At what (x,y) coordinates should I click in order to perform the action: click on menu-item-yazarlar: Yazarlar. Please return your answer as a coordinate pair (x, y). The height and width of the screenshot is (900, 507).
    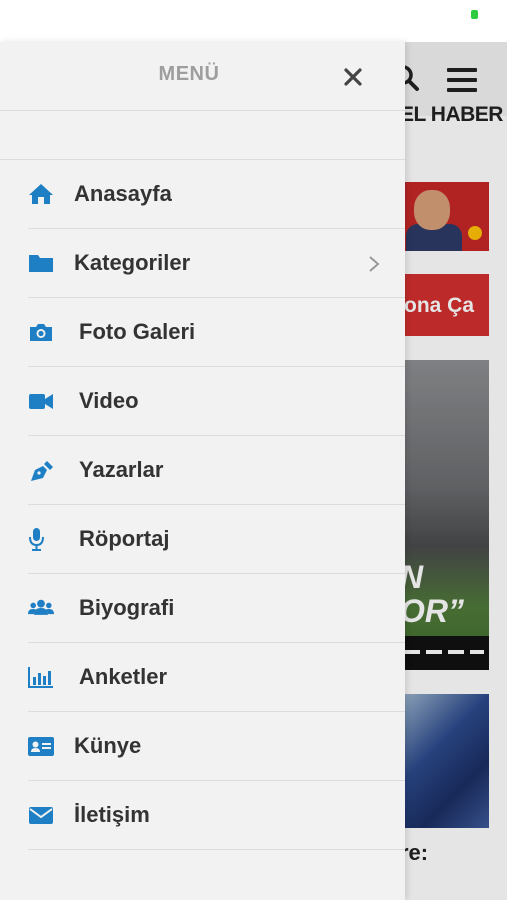
    Looking at the image, I should click on (216, 470).